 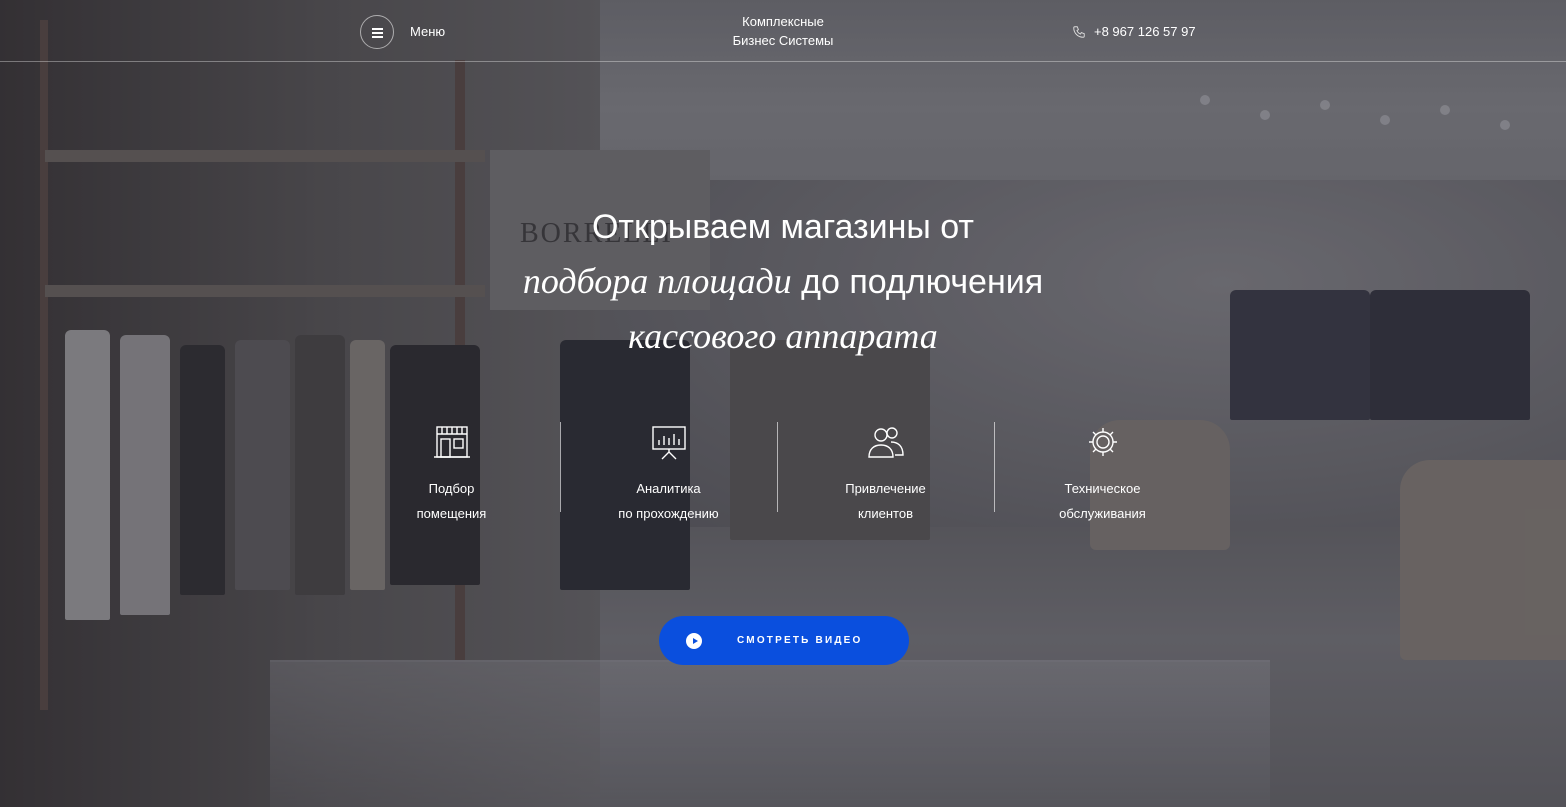 I want to click on feature-maintenance-line-1: Техническое, so click(x=1102, y=488).